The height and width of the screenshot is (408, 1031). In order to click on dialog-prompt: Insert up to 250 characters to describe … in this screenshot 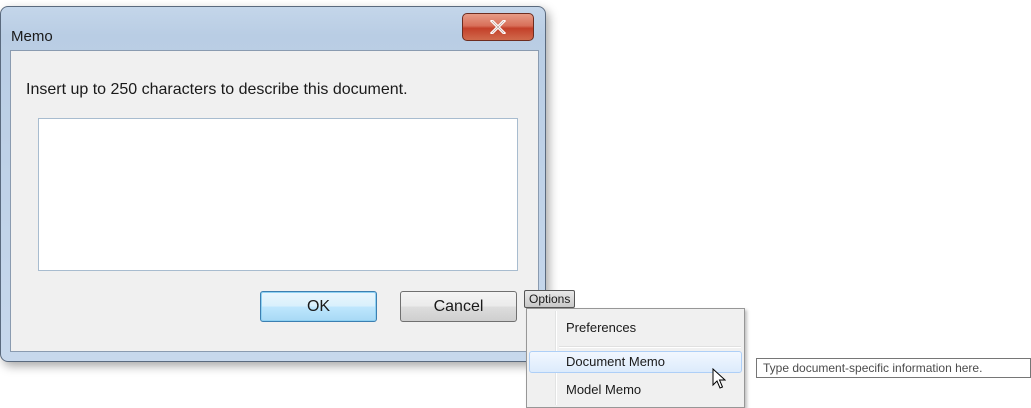, I will do `click(217, 89)`.